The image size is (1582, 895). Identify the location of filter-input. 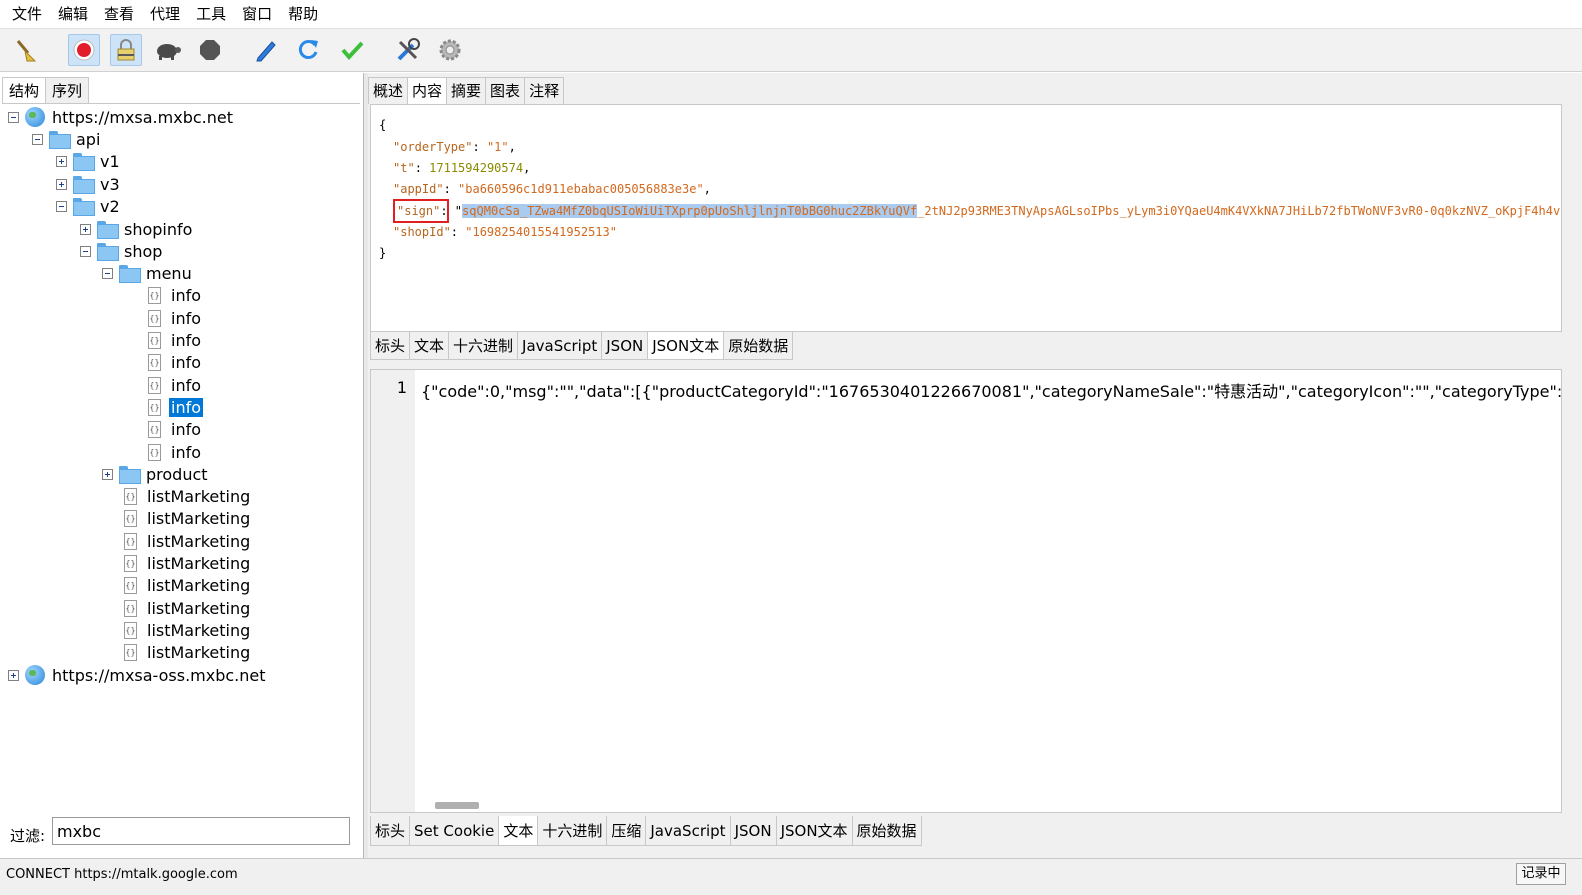
(201, 831).